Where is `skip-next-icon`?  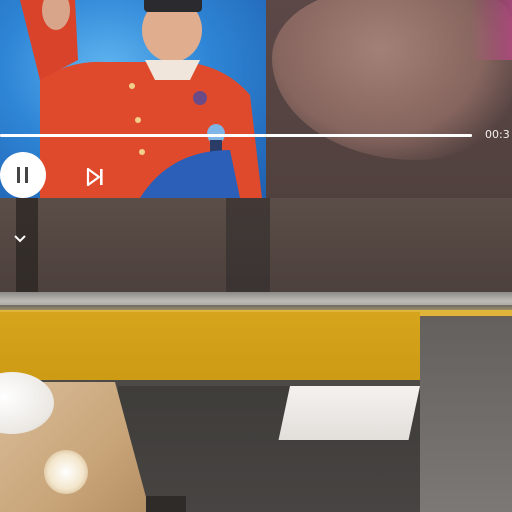 skip-next-icon is located at coordinates (94, 177).